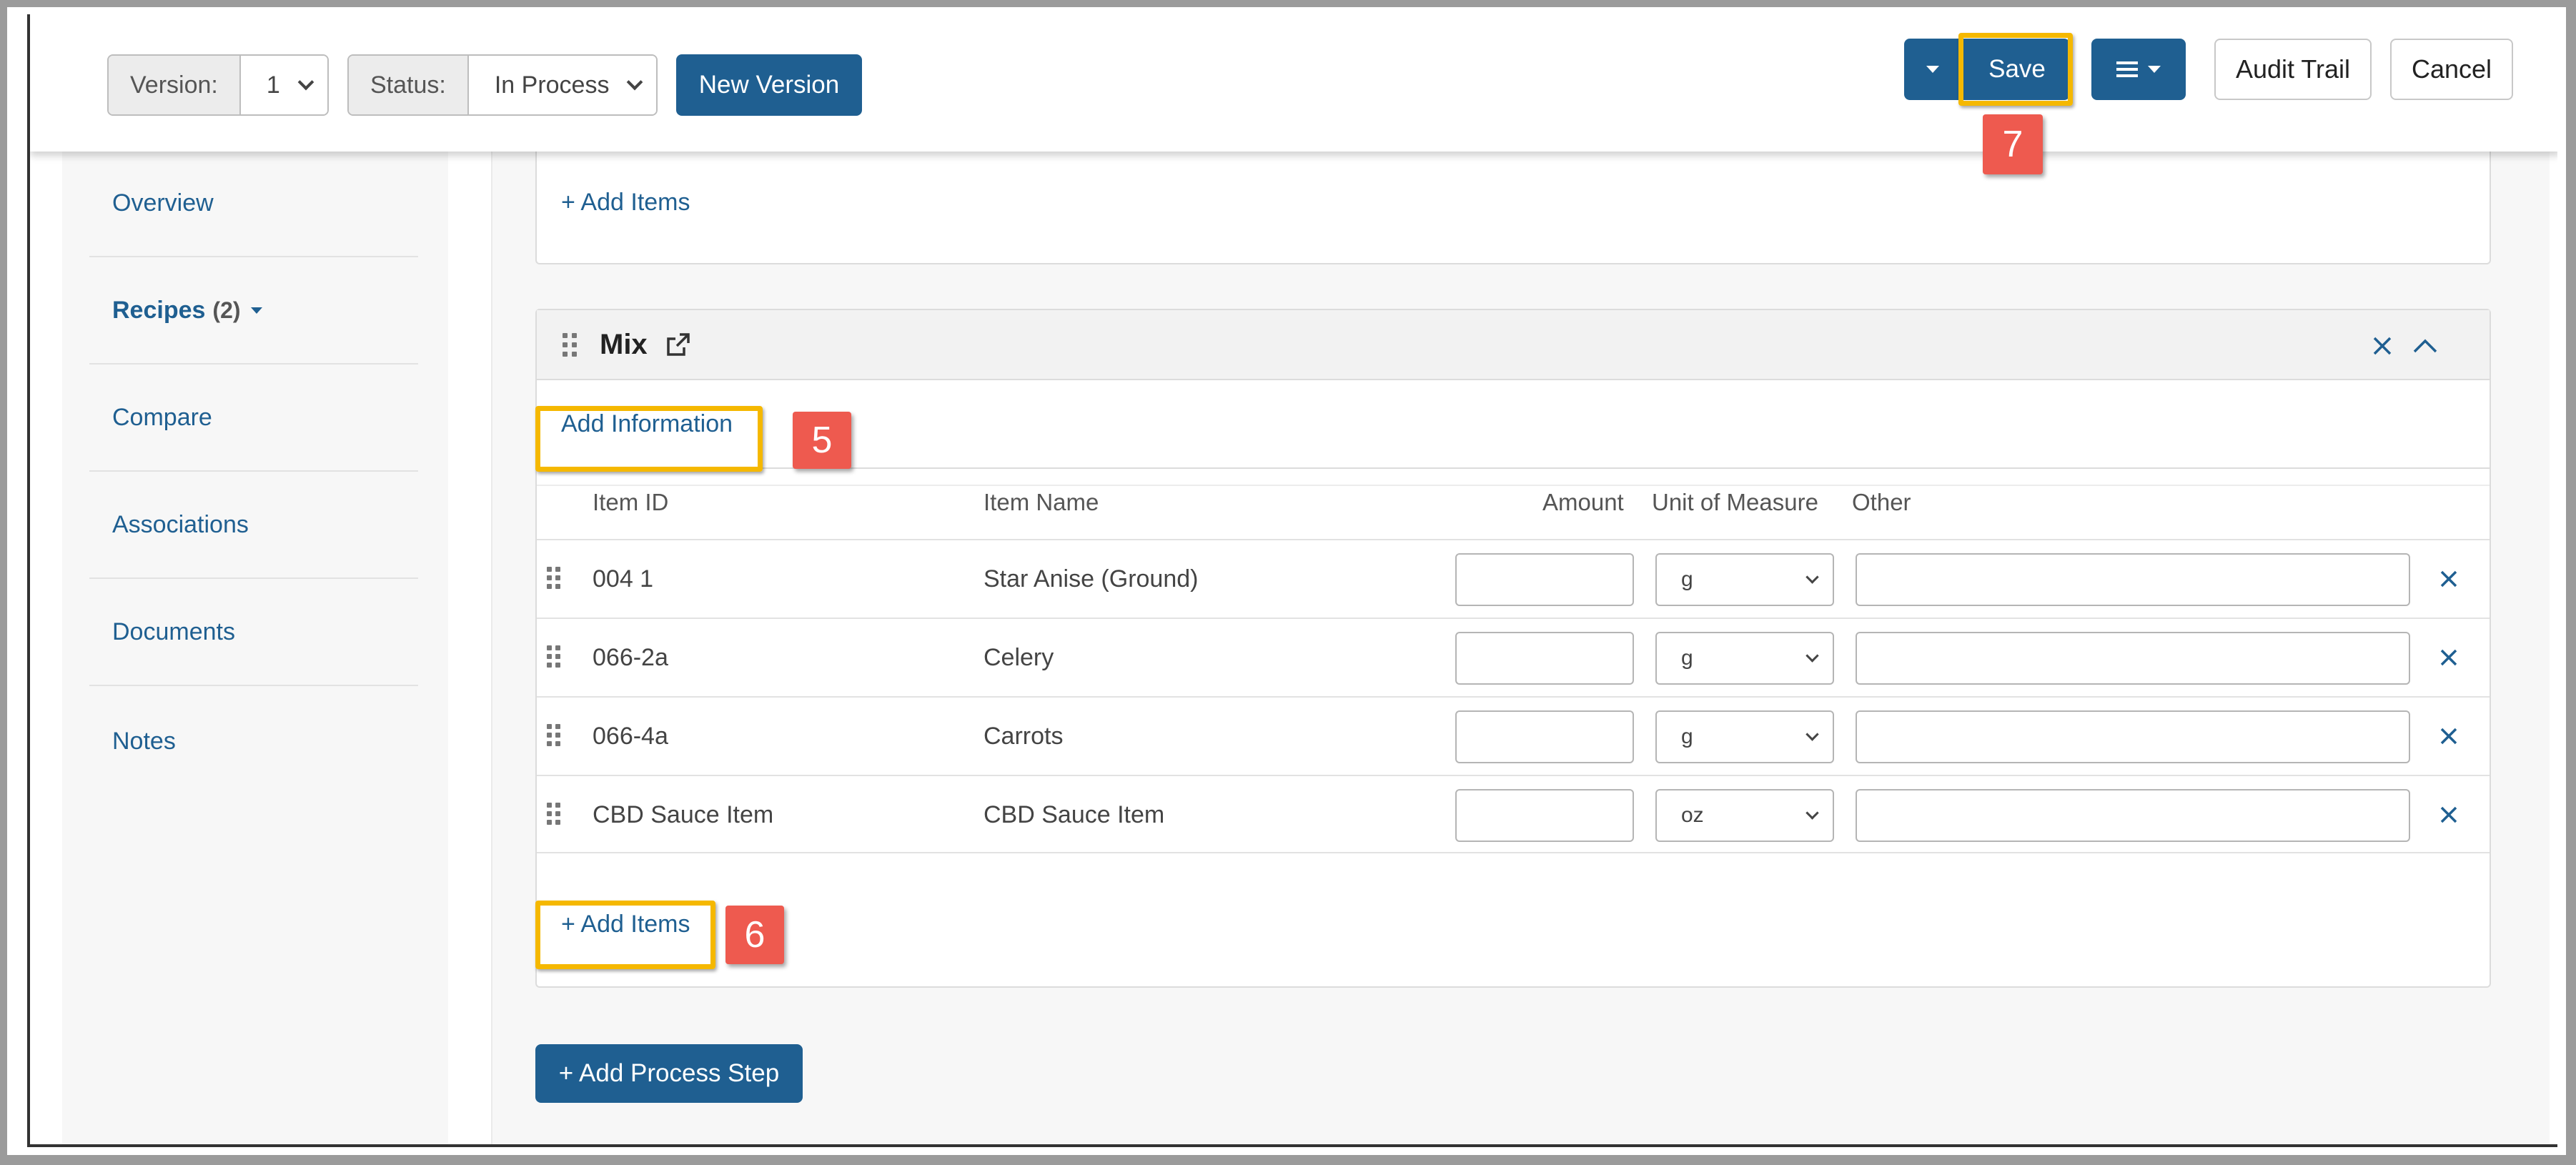 The height and width of the screenshot is (1165, 2576). Describe the element at coordinates (755, 935) in the screenshot. I see `step-badge: 6` at that location.